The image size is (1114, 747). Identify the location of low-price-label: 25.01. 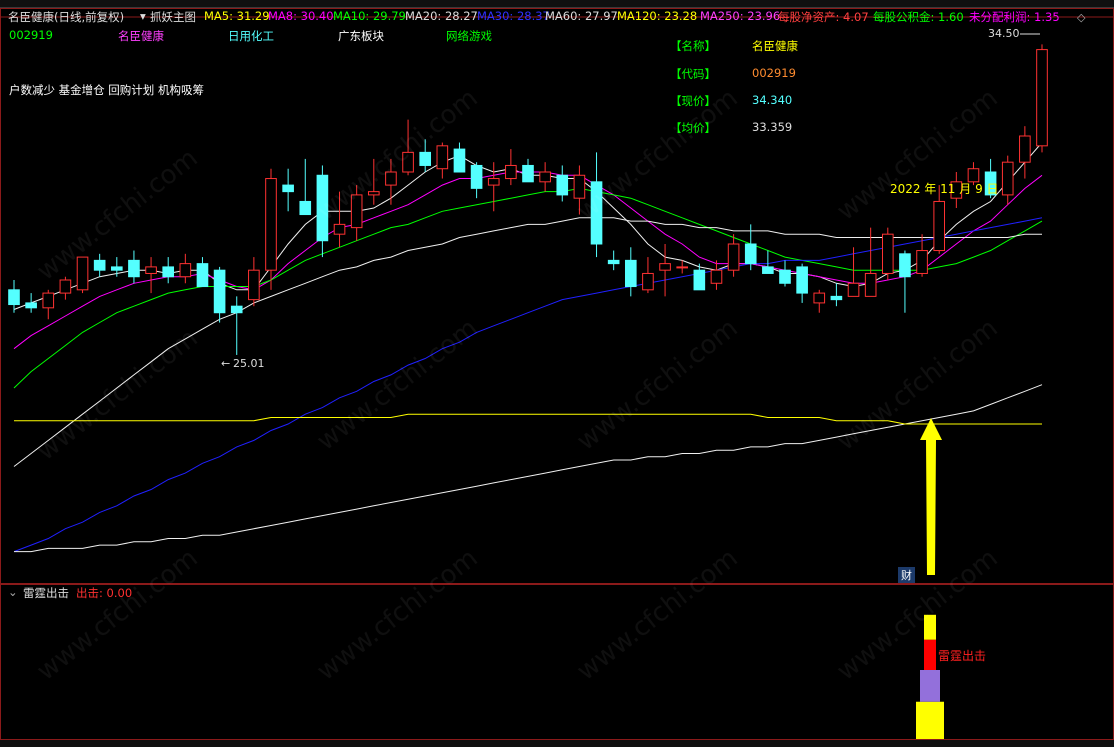
(249, 363).